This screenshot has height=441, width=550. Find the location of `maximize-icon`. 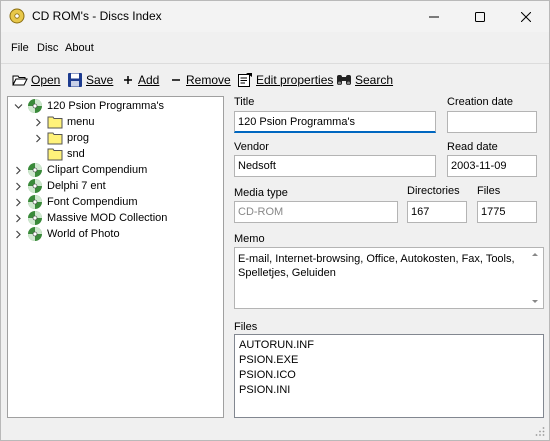

maximize-icon is located at coordinates (480, 16).